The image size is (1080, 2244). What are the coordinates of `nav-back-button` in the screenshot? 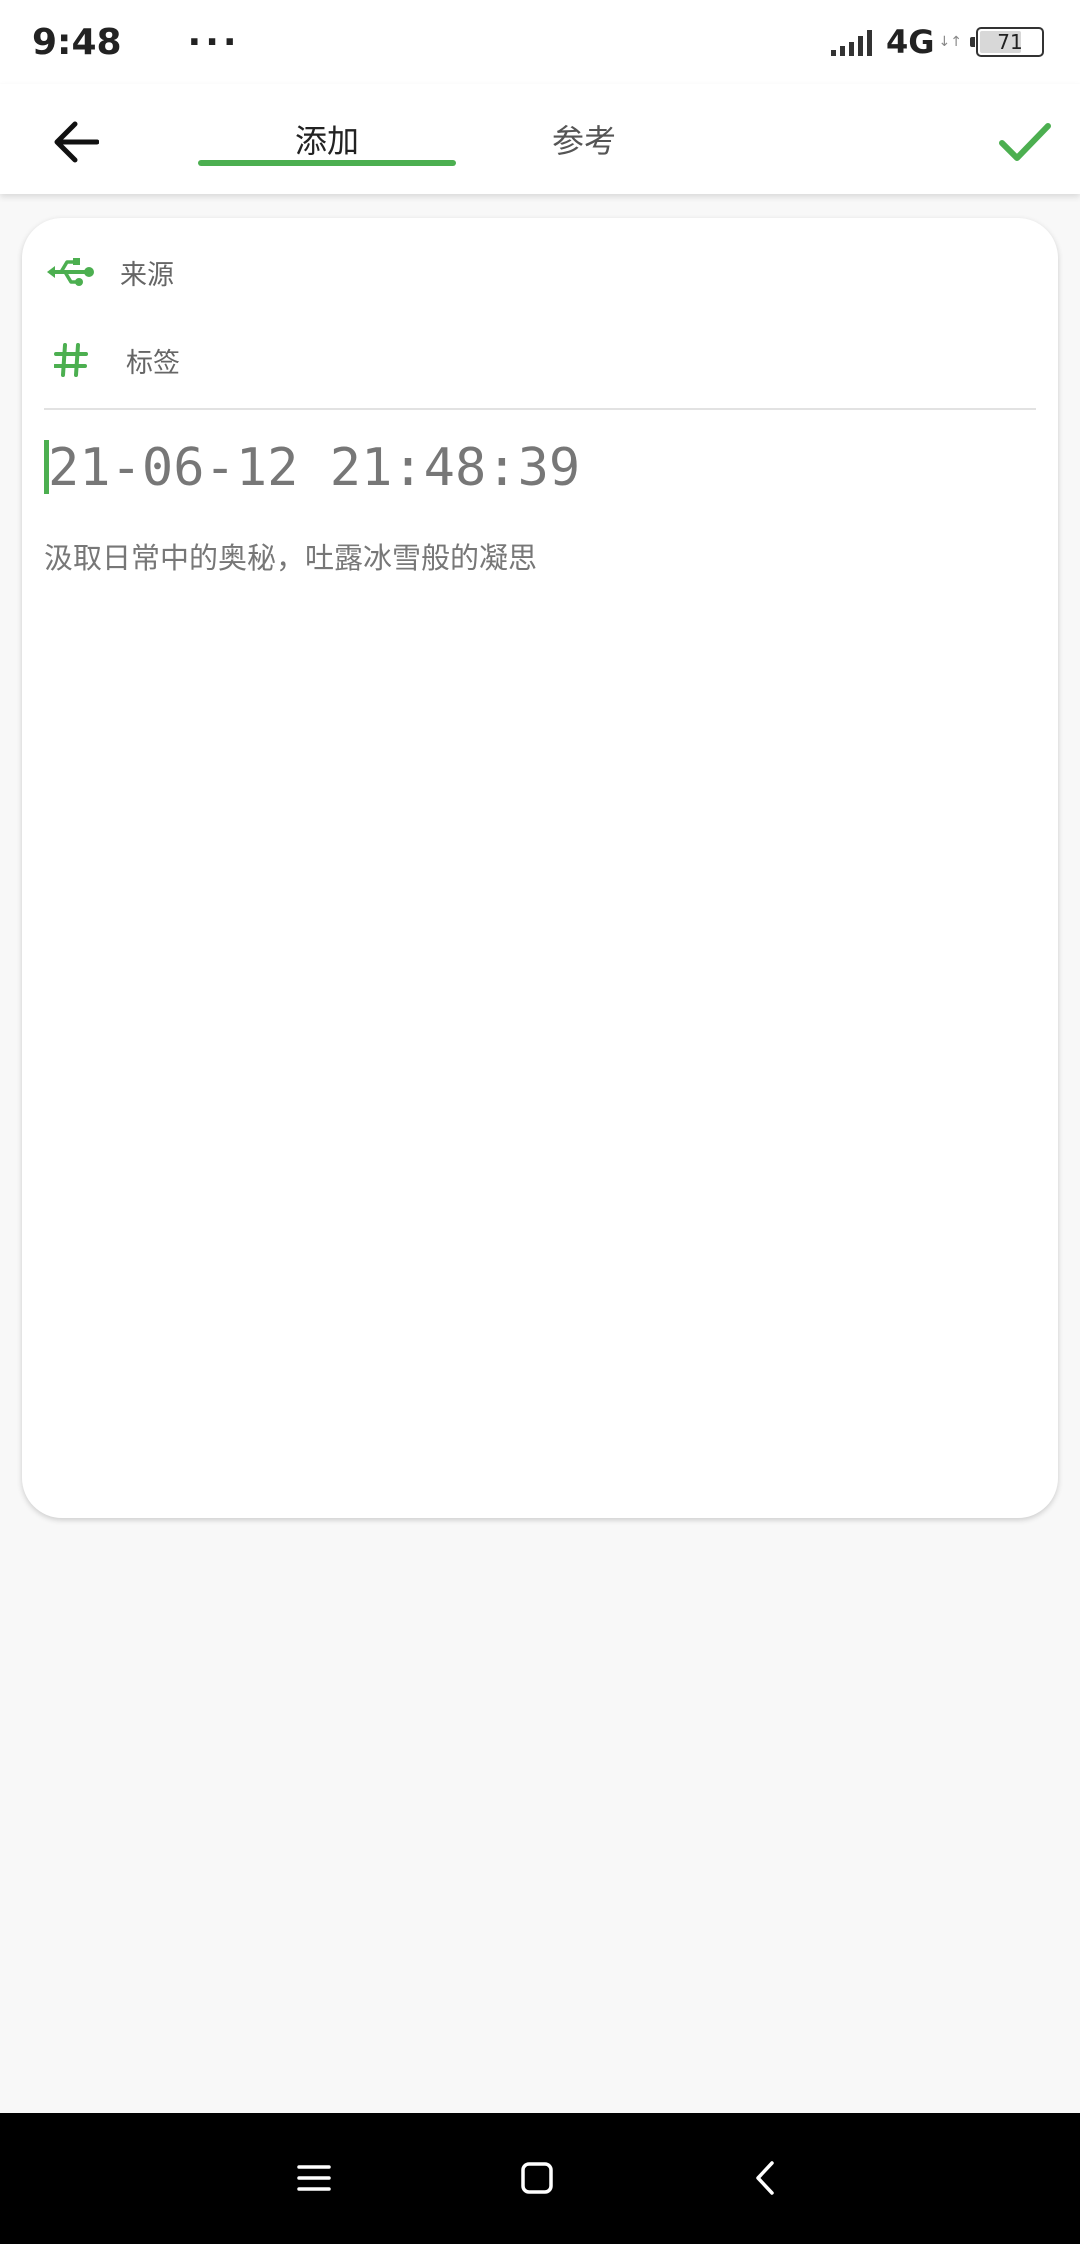 It's located at (765, 2178).